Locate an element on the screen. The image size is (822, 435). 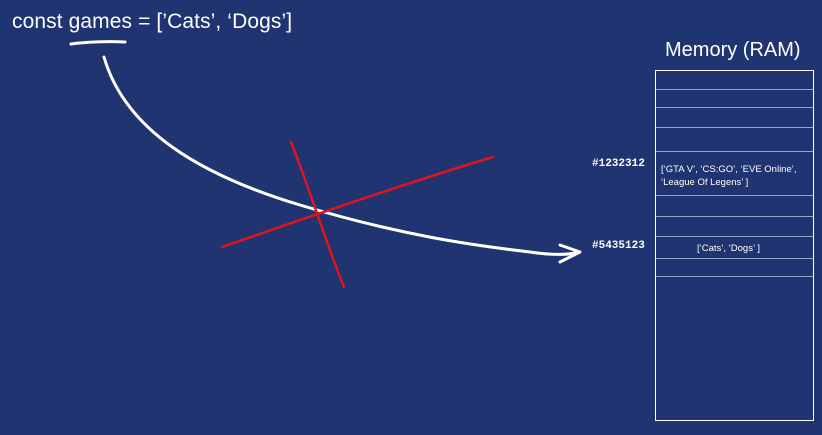
underline-mark is located at coordinates (98, 43).